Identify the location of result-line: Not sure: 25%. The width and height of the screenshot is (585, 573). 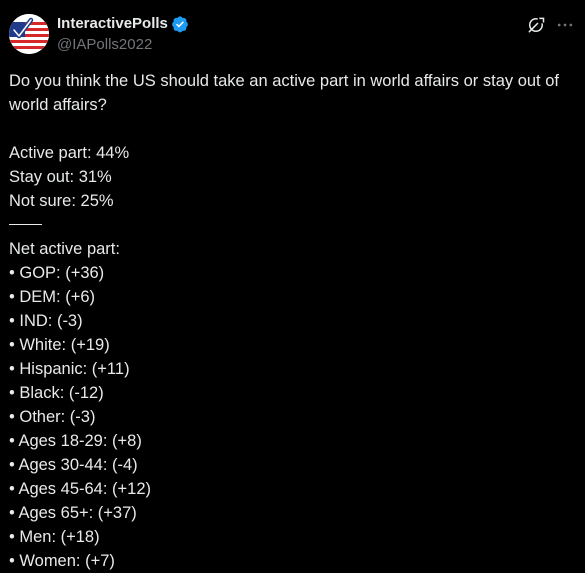
(61, 201).